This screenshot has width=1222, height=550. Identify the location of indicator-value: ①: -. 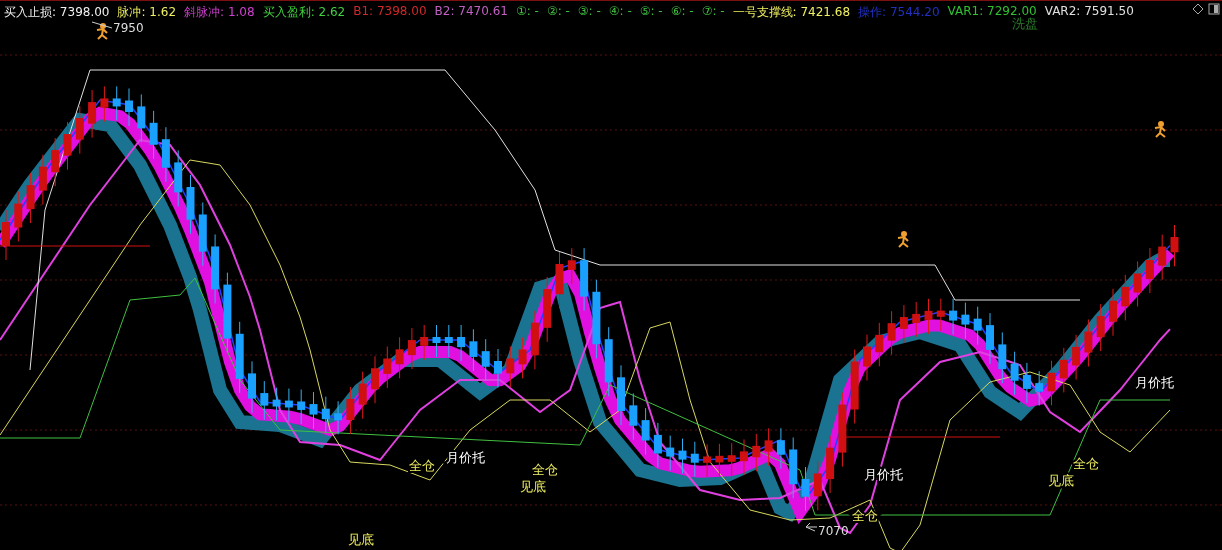
(527, 11).